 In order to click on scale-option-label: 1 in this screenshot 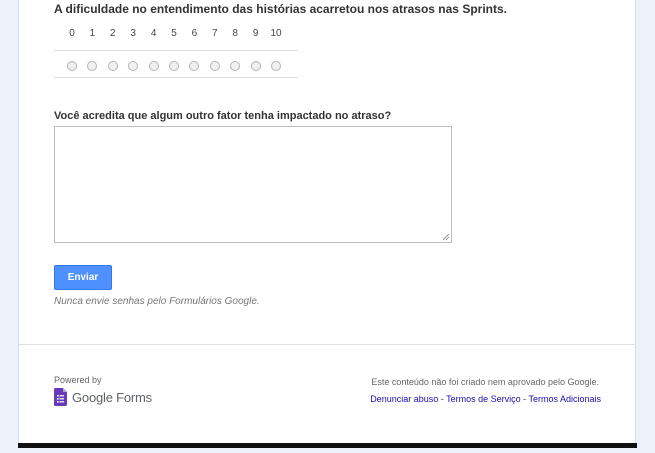, I will do `click(92, 33)`.